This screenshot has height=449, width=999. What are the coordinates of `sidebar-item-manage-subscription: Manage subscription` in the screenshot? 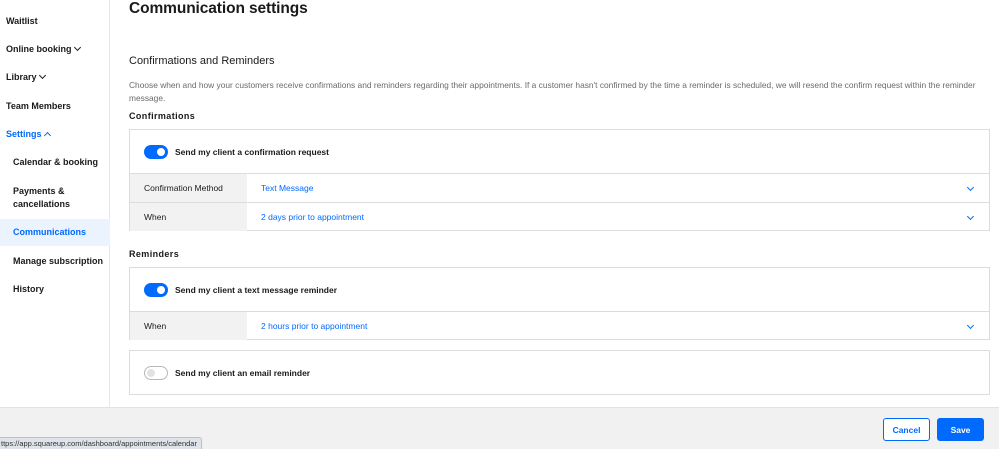 It's located at (55, 261).